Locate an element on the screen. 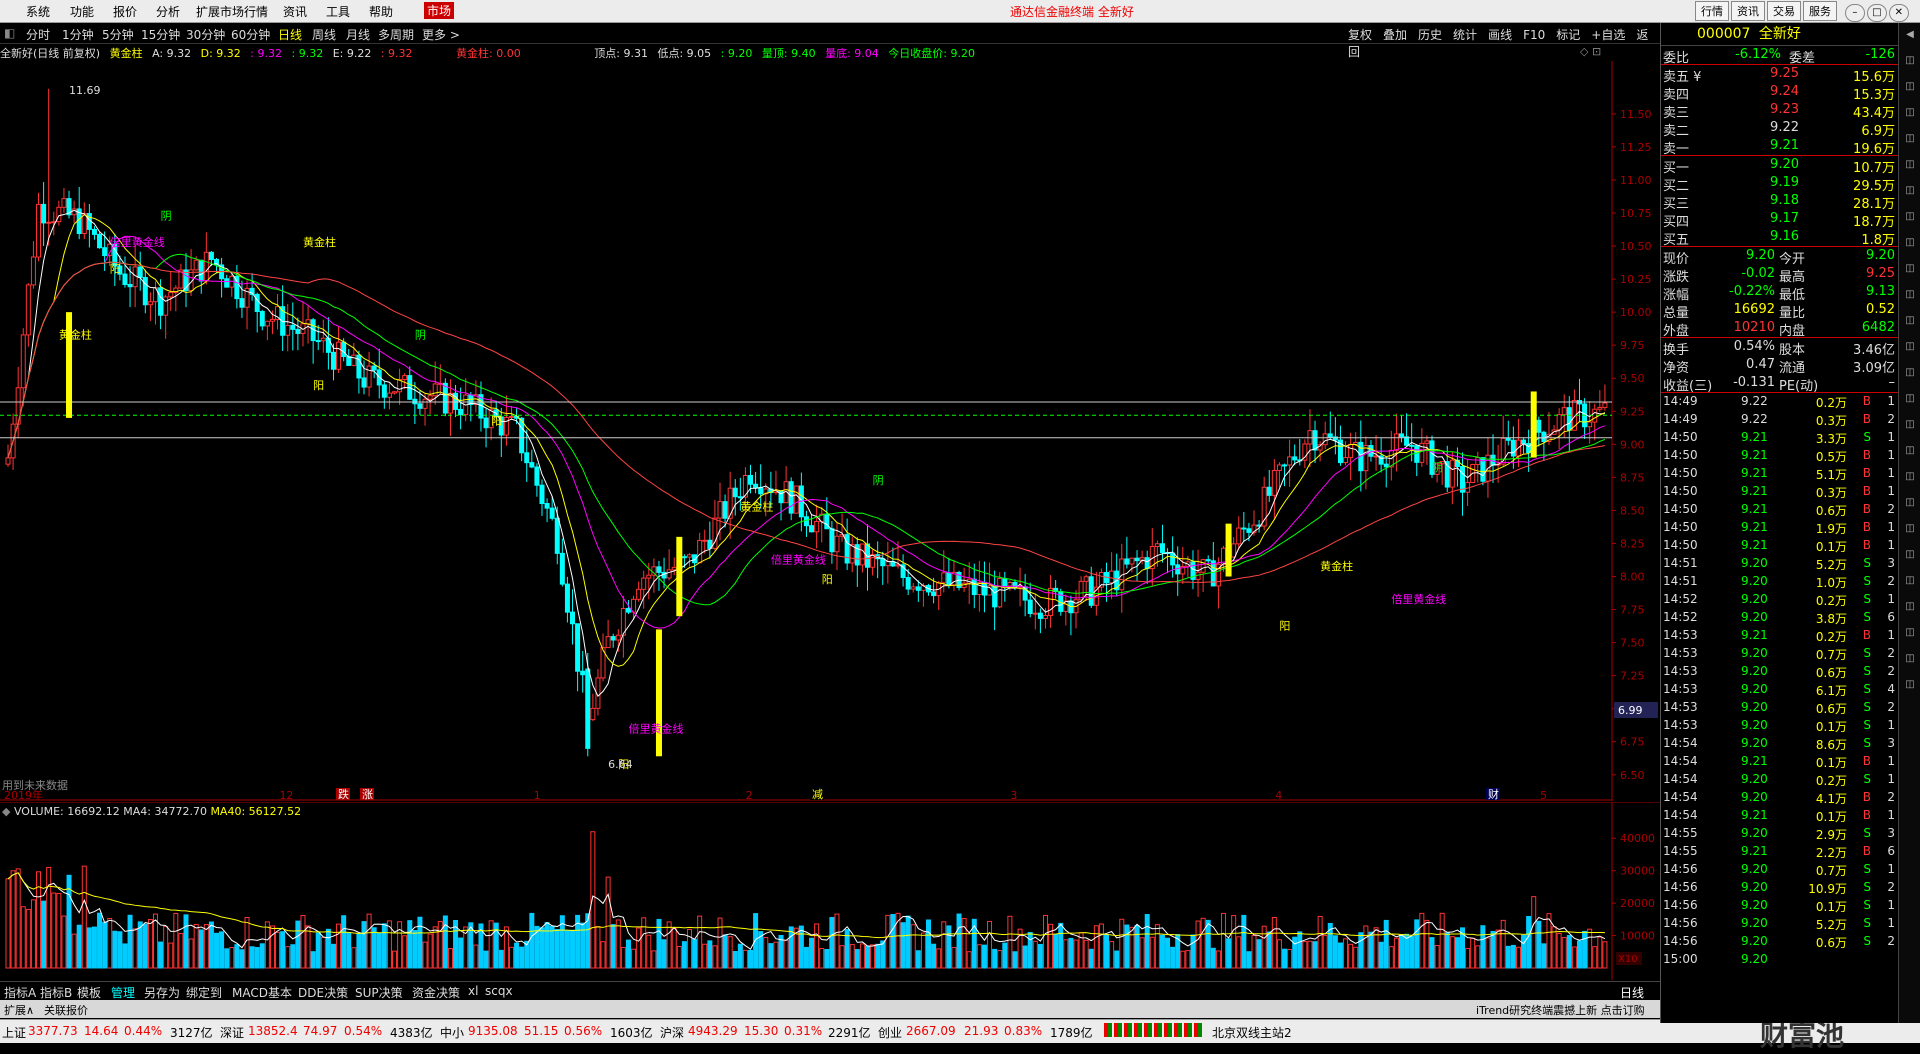  period-more: 更多 > is located at coordinates (441, 34).